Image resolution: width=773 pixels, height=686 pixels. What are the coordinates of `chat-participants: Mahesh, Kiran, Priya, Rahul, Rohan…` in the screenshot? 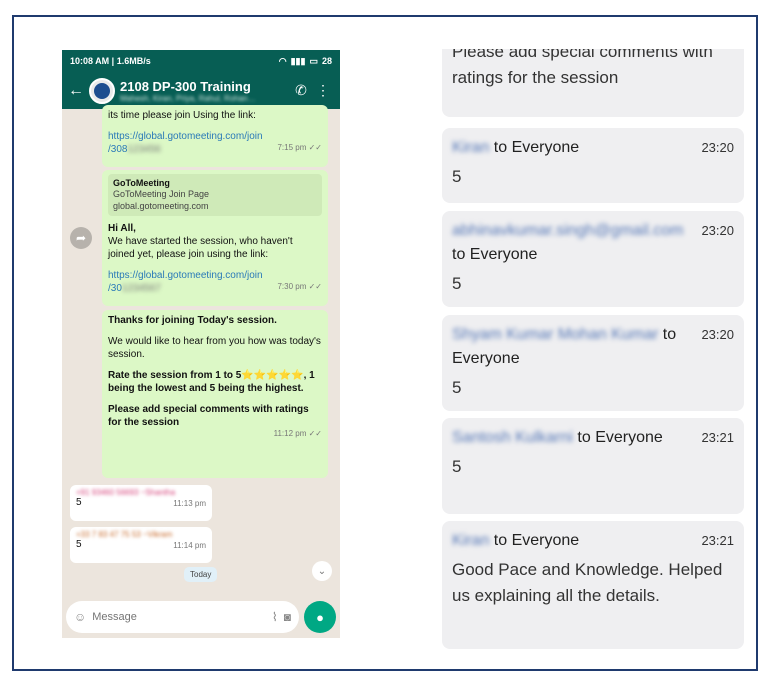 It's located at (188, 98).